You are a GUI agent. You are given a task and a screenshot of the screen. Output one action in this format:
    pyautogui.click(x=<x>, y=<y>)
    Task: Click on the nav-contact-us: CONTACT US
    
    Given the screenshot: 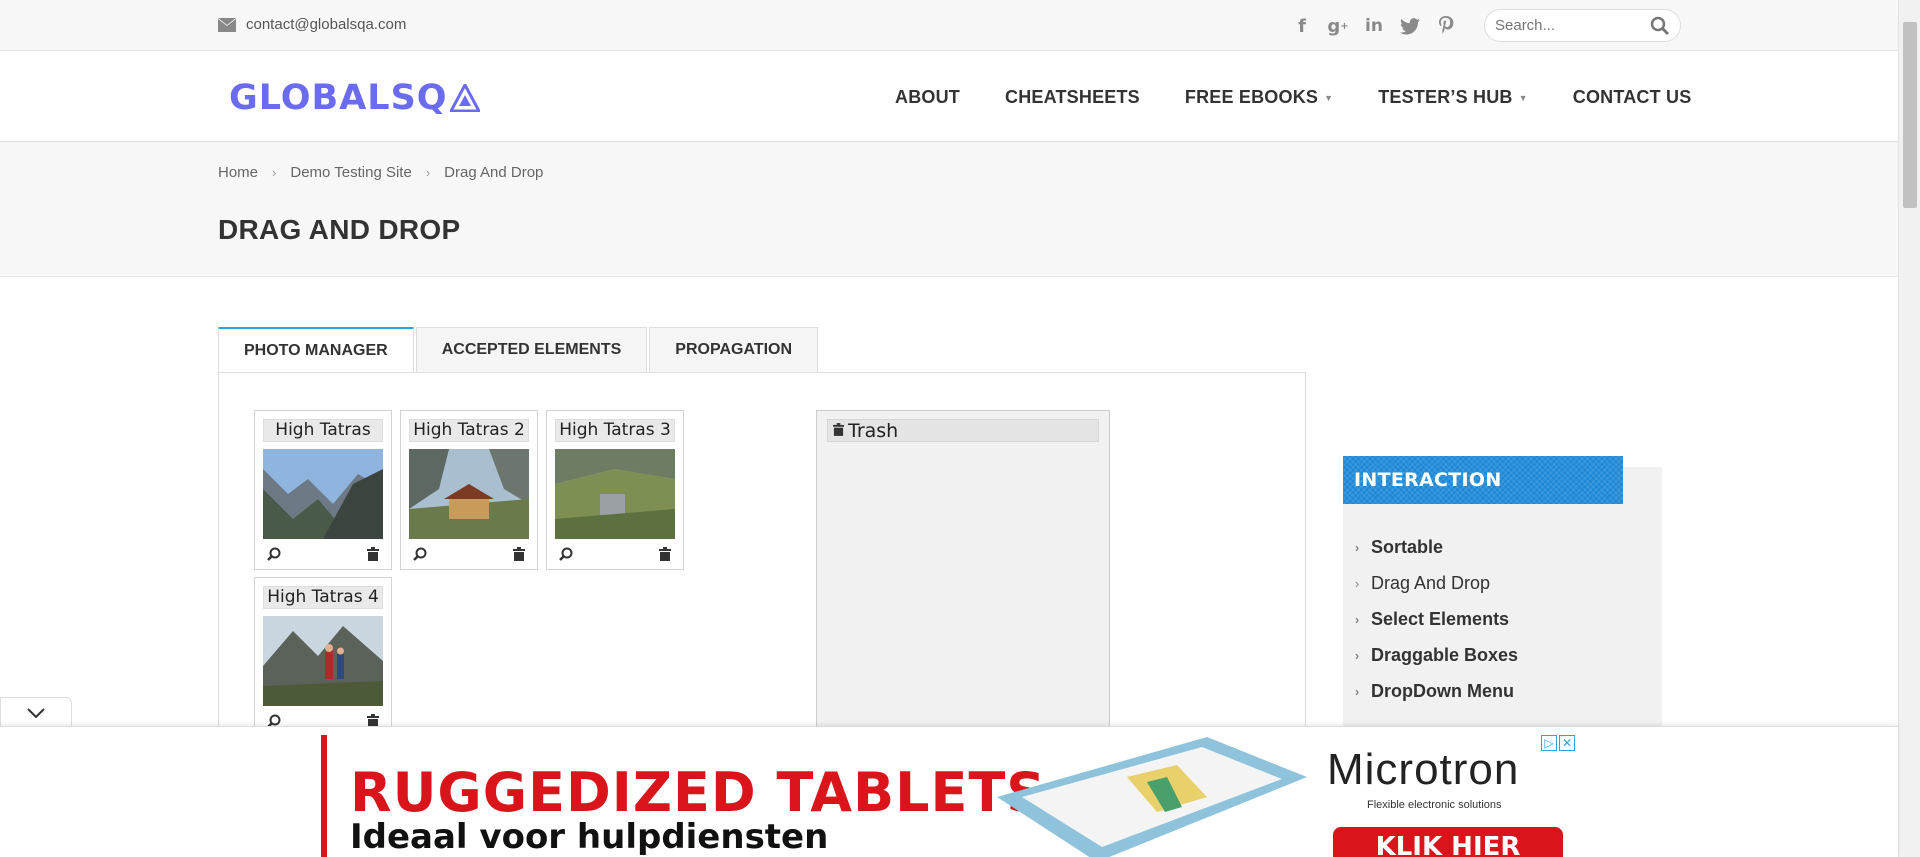 What is the action you would take?
    pyautogui.click(x=1632, y=97)
    